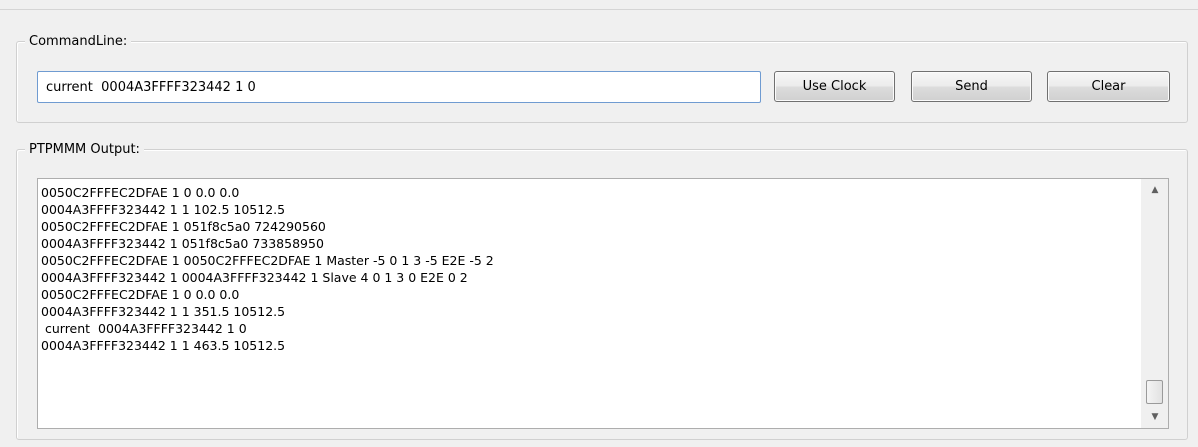 The height and width of the screenshot is (447, 1198). I want to click on command-input, so click(399, 87).